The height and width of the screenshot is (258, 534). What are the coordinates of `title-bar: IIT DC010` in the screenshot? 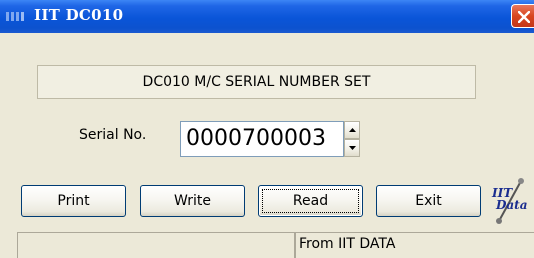 It's located at (267, 16).